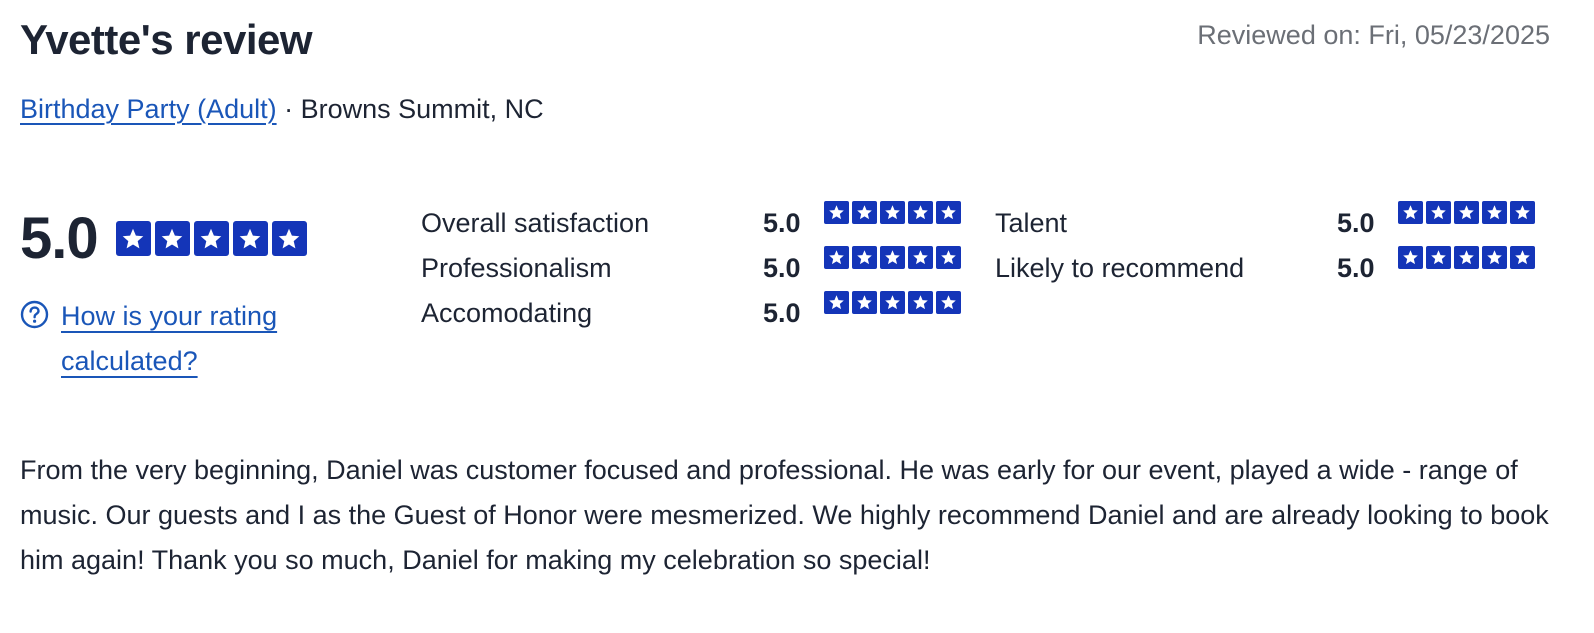  I want to click on metric-row: Professionalism 5.0, so click(691, 267).